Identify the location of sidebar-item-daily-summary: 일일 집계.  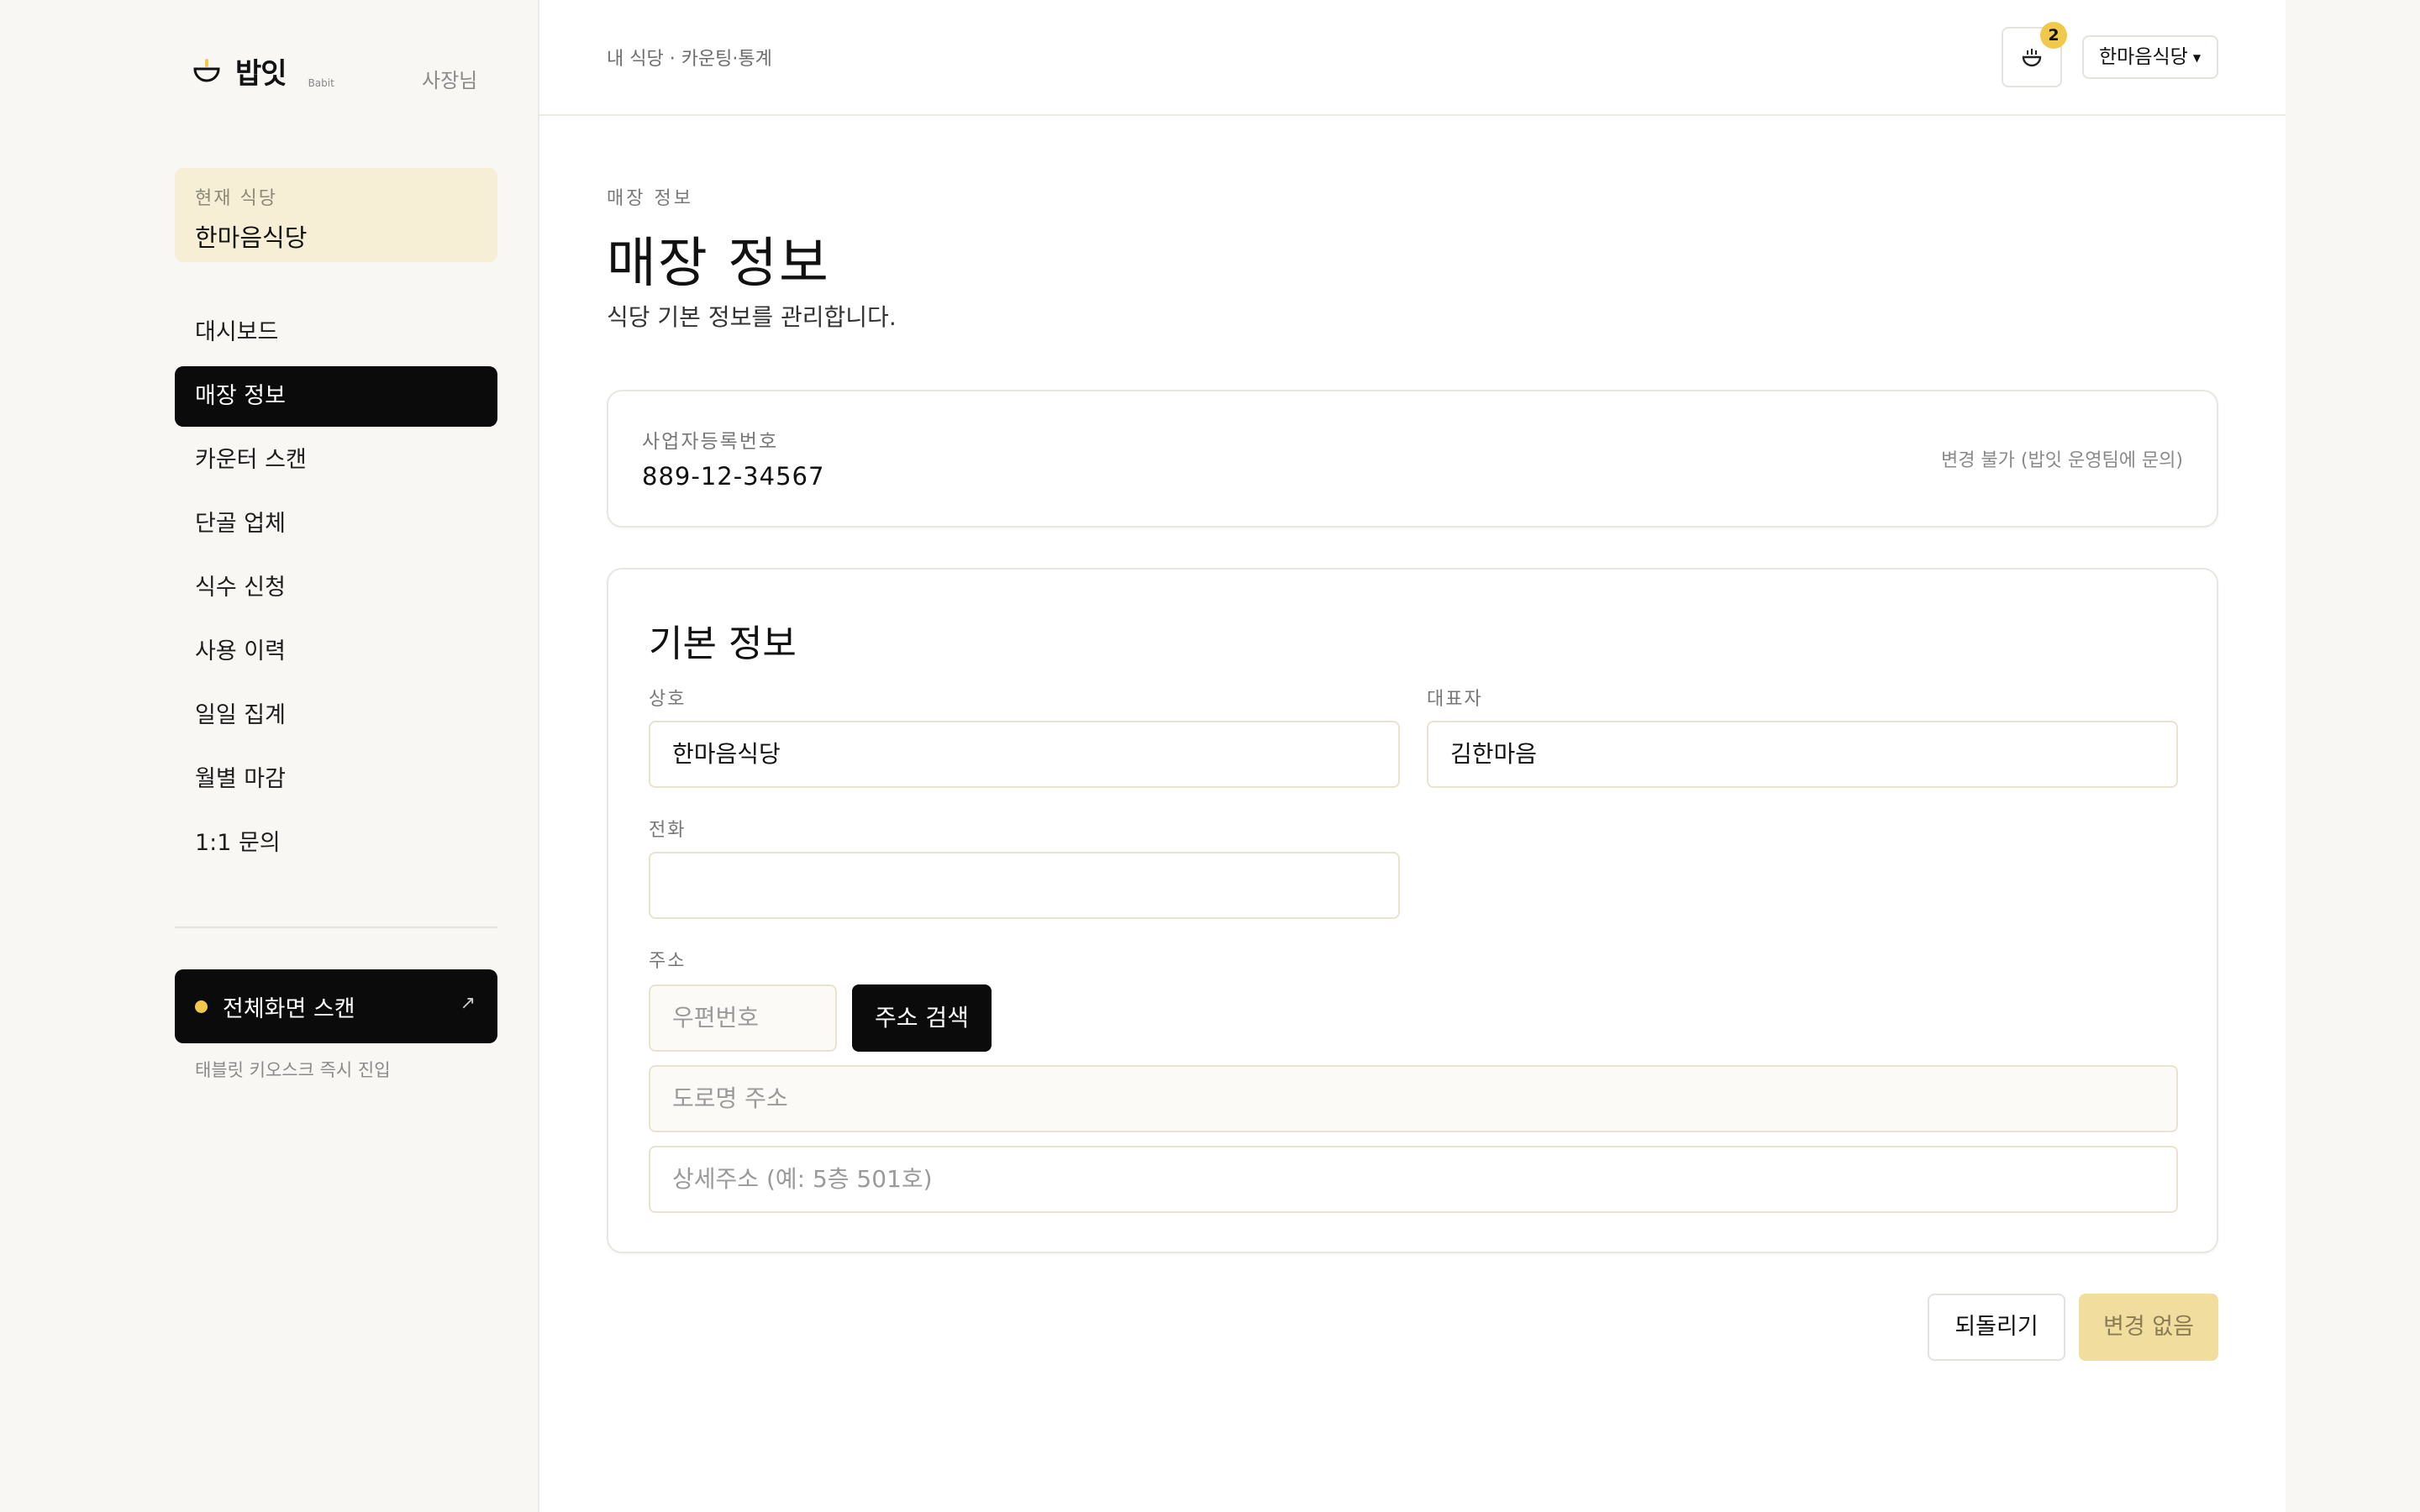
(336, 715).